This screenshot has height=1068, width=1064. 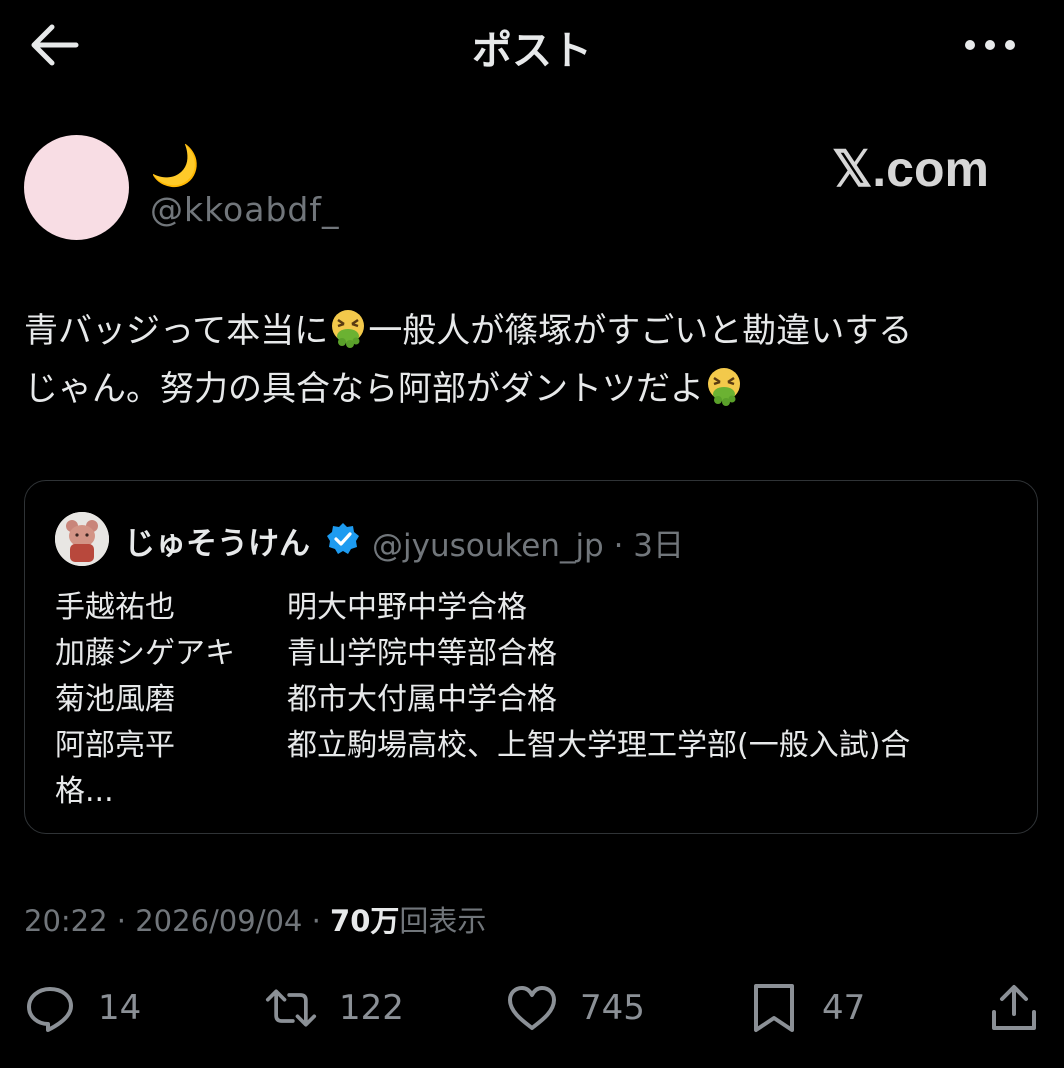 What do you see at coordinates (291, 1008) in the screenshot?
I see `repost-icon` at bounding box center [291, 1008].